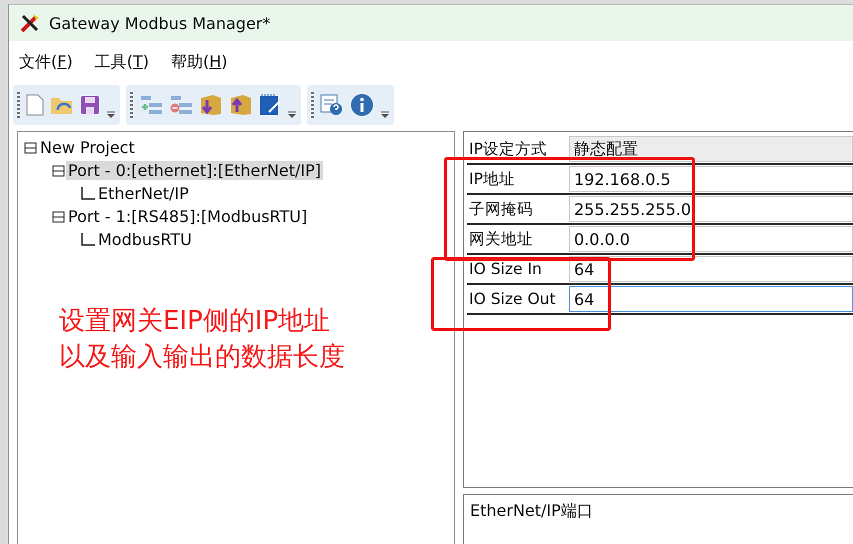 The image size is (853, 544). Describe the element at coordinates (508, 149) in the screenshot. I see `property-name: IP设定方式` at that location.